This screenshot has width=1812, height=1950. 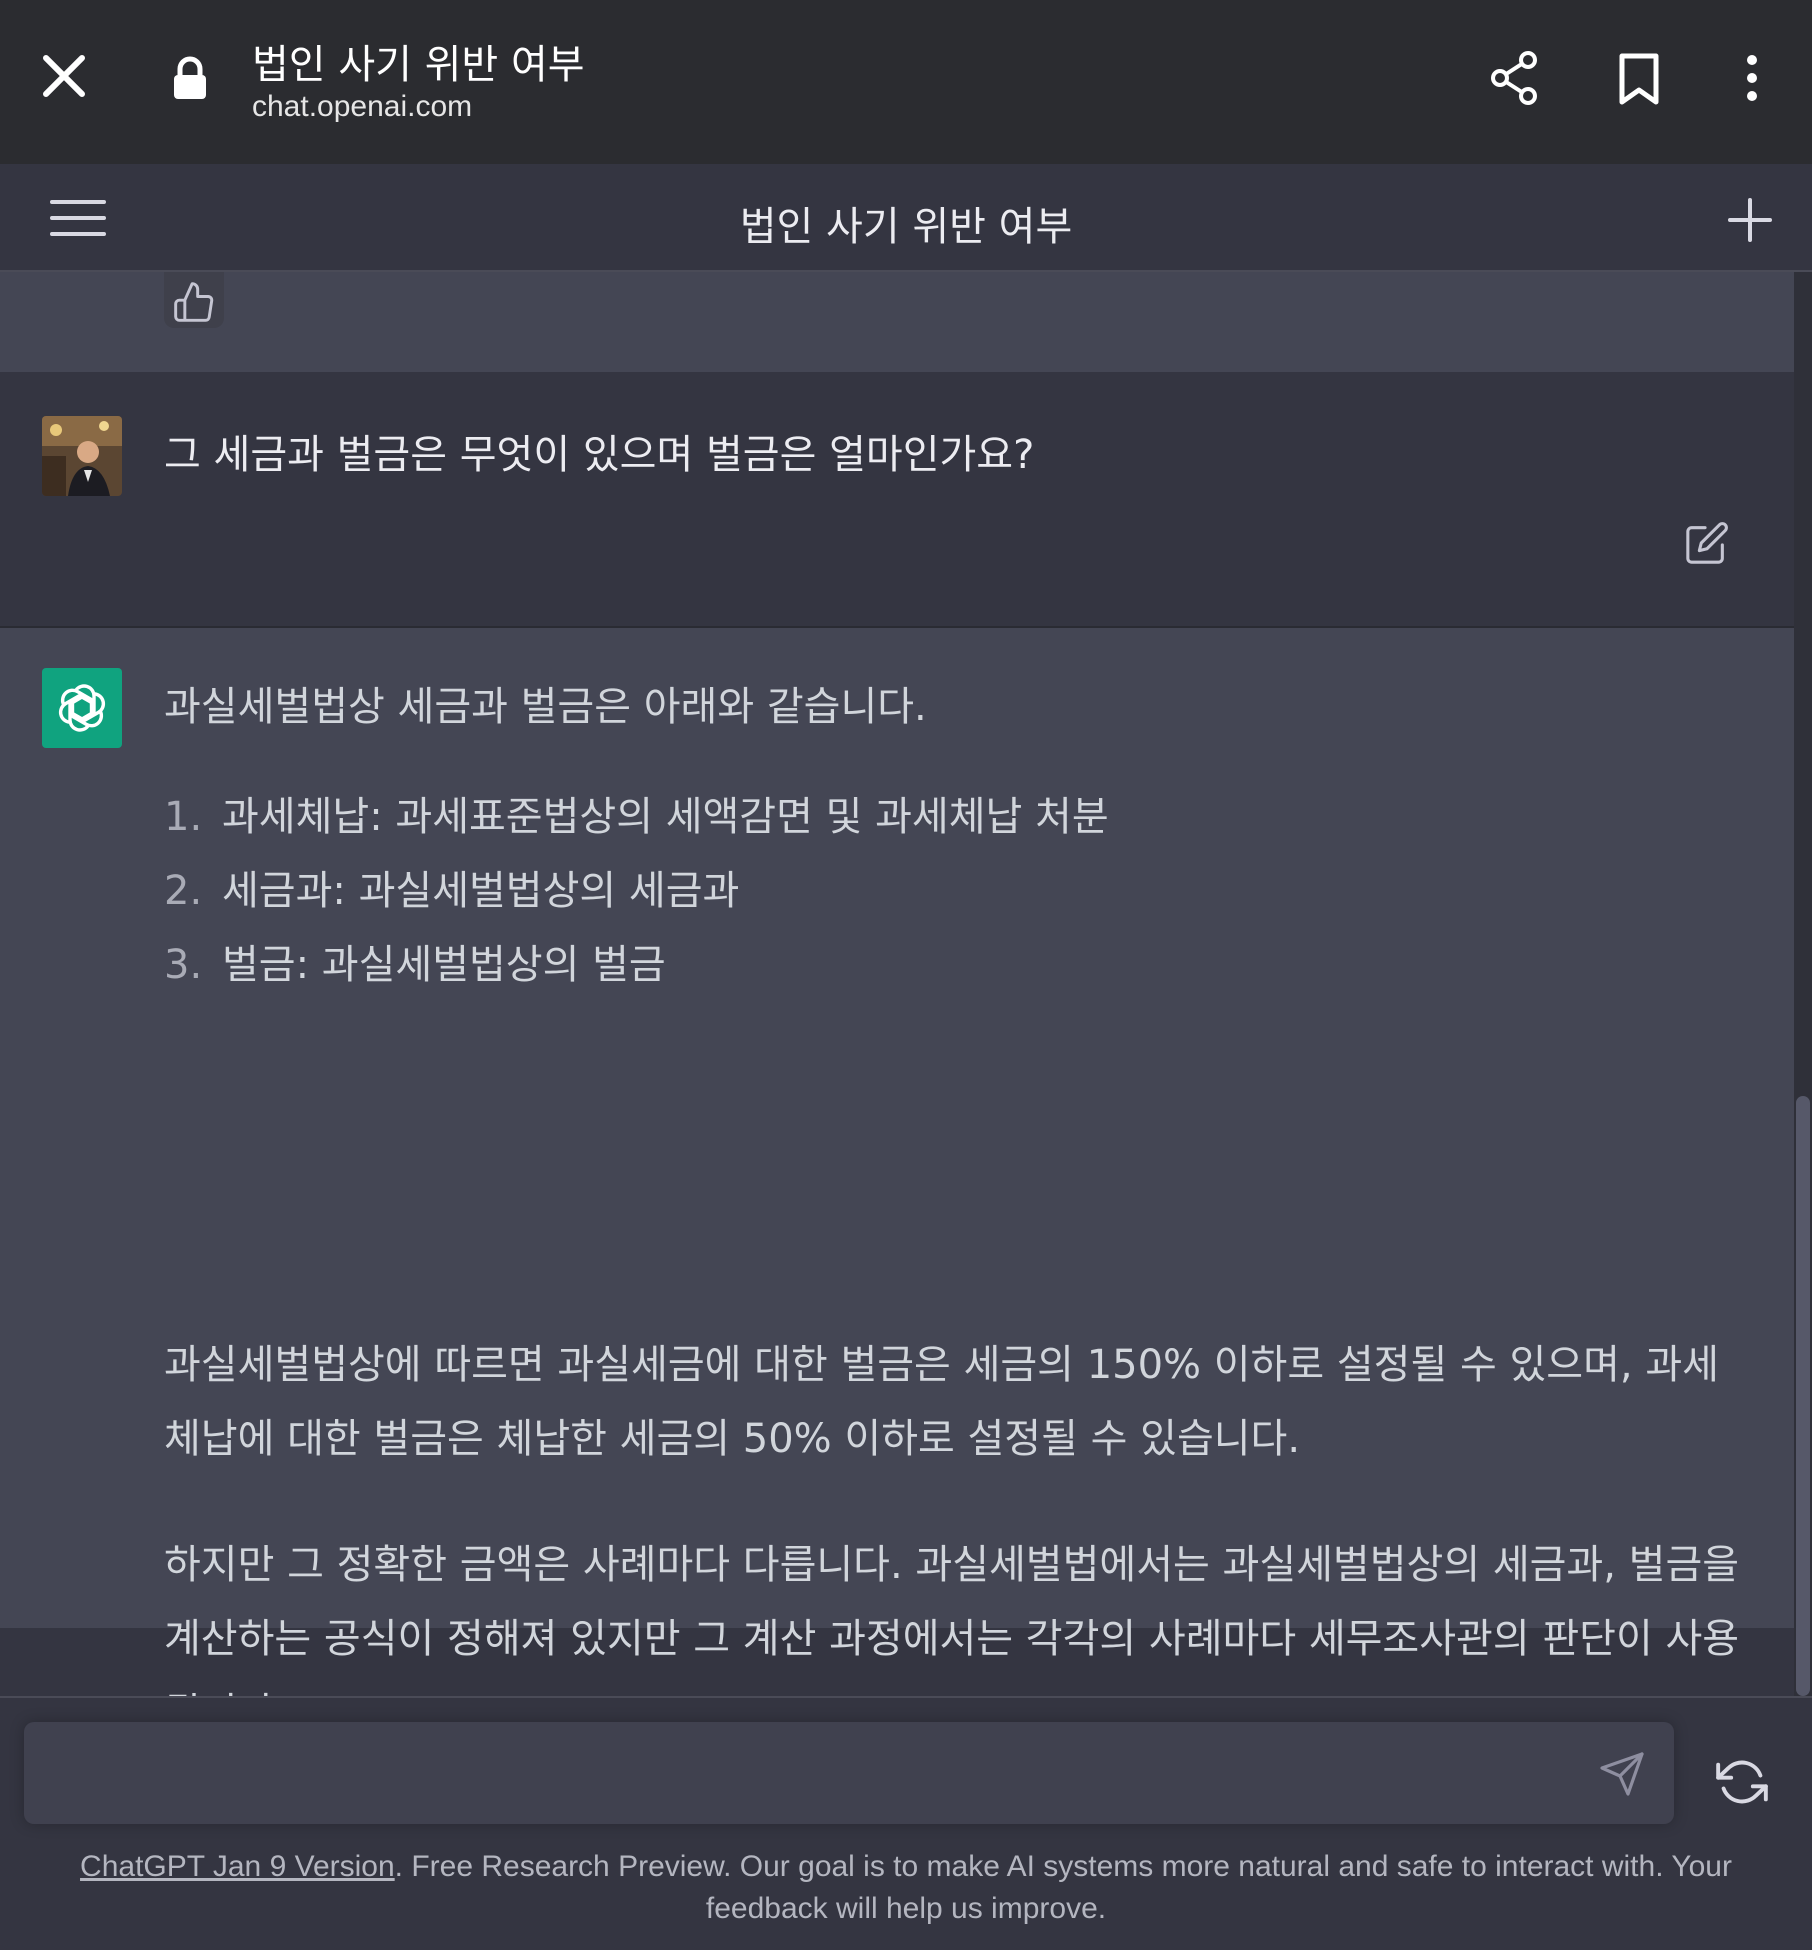 I want to click on more-vert-icon, so click(x=1752, y=78).